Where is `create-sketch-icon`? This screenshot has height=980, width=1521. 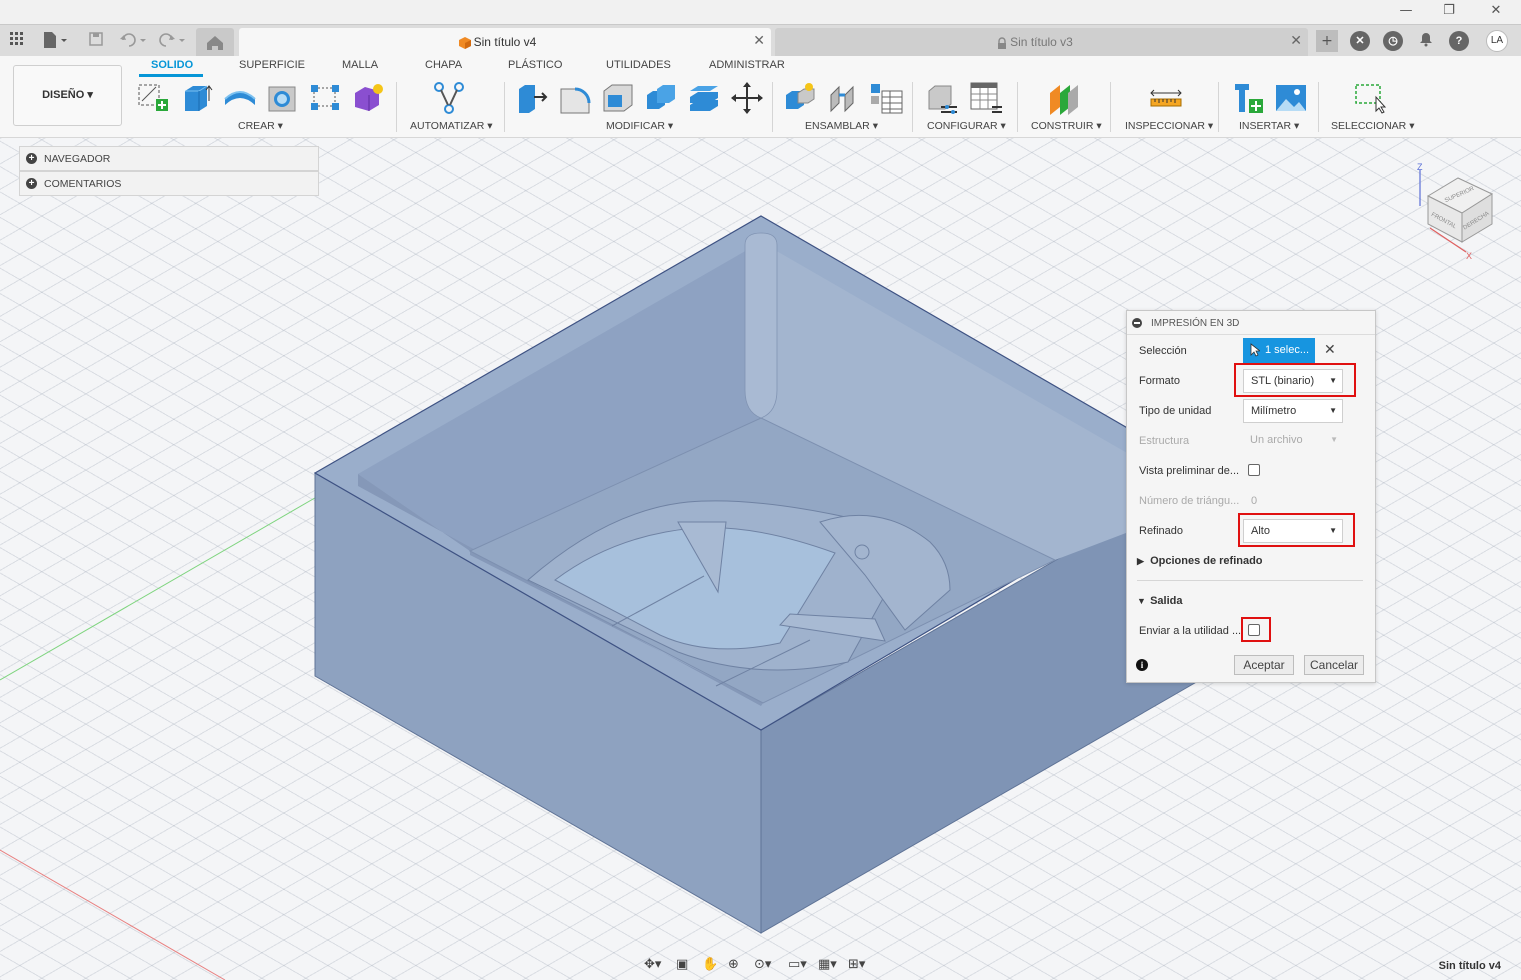
create-sketch-icon is located at coordinates (154, 98).